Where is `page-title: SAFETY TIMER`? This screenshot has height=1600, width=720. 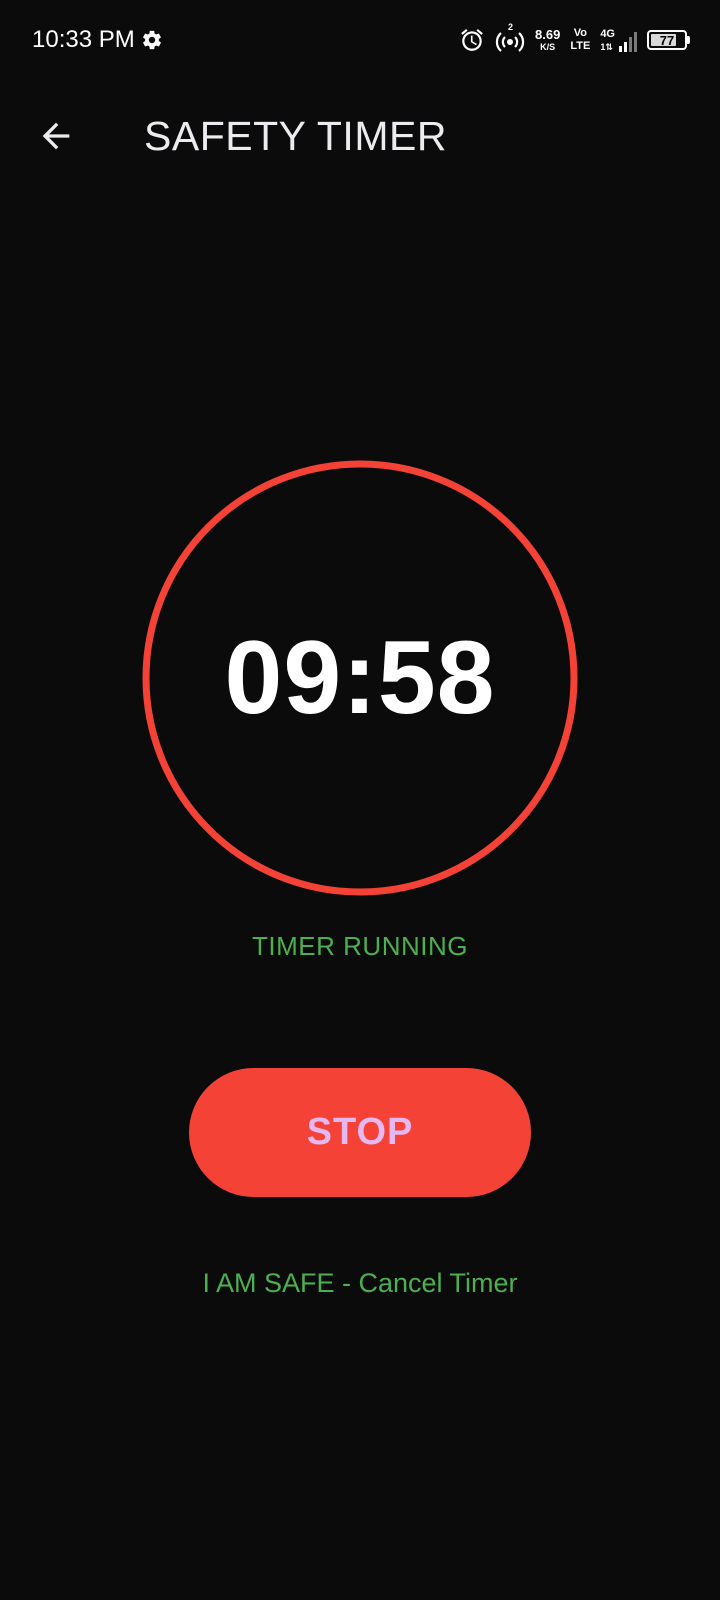
page-title: SAFETY TIMER is located at coordinates (295, 136).